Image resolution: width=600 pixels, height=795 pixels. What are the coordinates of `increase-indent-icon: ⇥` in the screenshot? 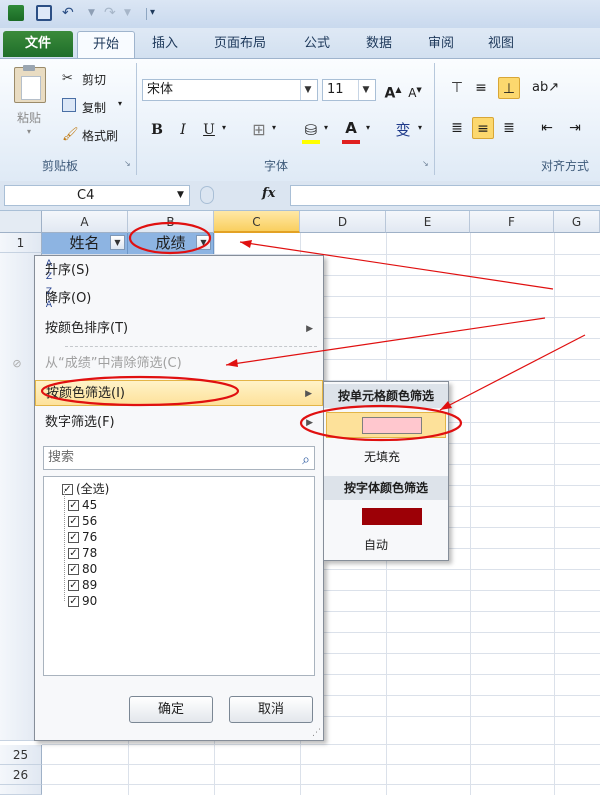 It's located at (575, 128).